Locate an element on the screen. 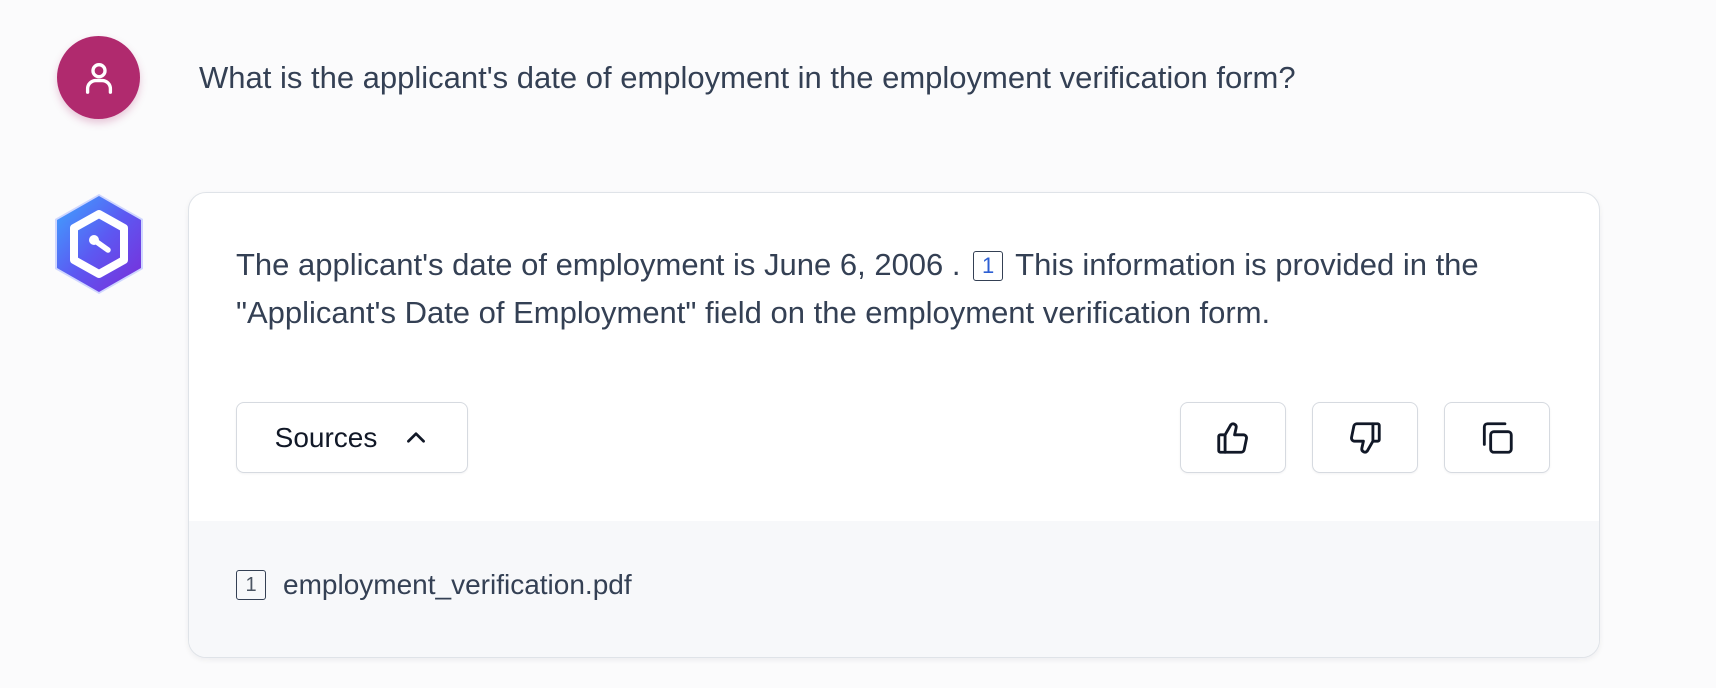 The image size is (1716, 688). thumbs-down-button is located at coordinates (1365, 437).